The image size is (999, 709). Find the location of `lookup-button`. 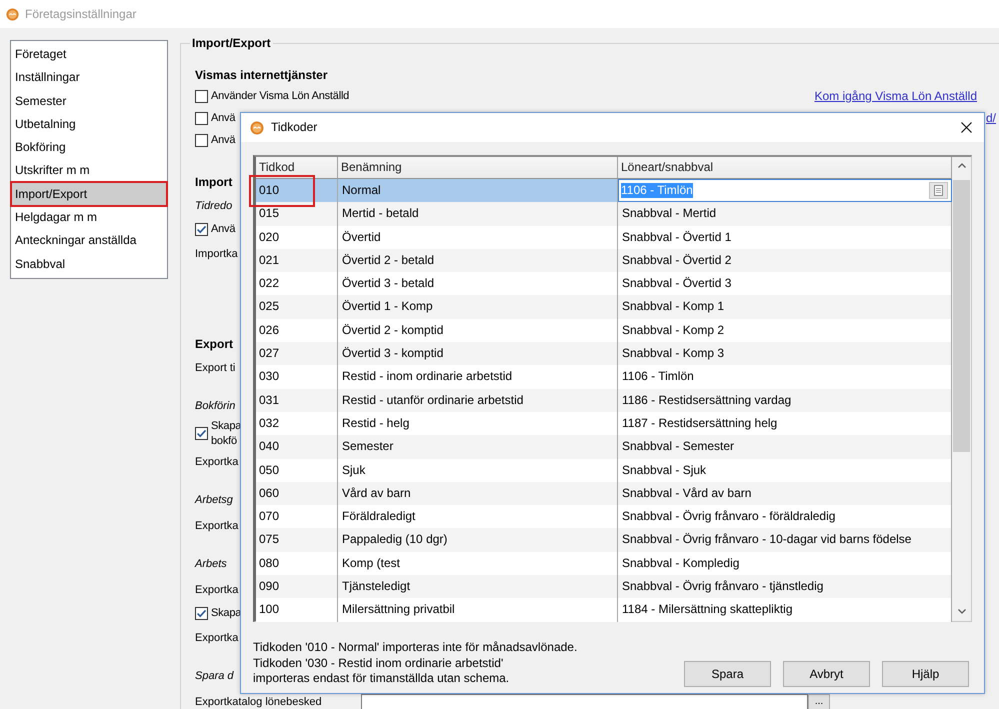

lookup-button is located at coordinates (938, 191).